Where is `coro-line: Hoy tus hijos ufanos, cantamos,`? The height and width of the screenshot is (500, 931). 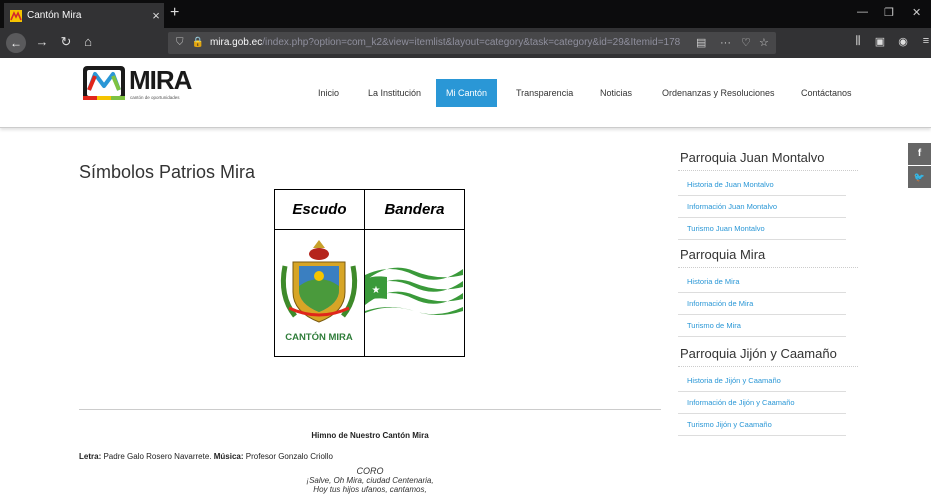 coro-line: Hoy tus hijos ufanos, cantamos, is located at coordinates (370, 489).